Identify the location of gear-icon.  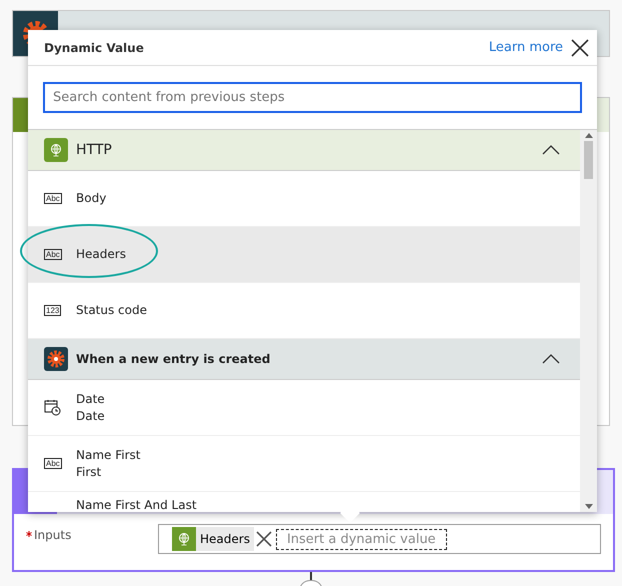
(56, 359).